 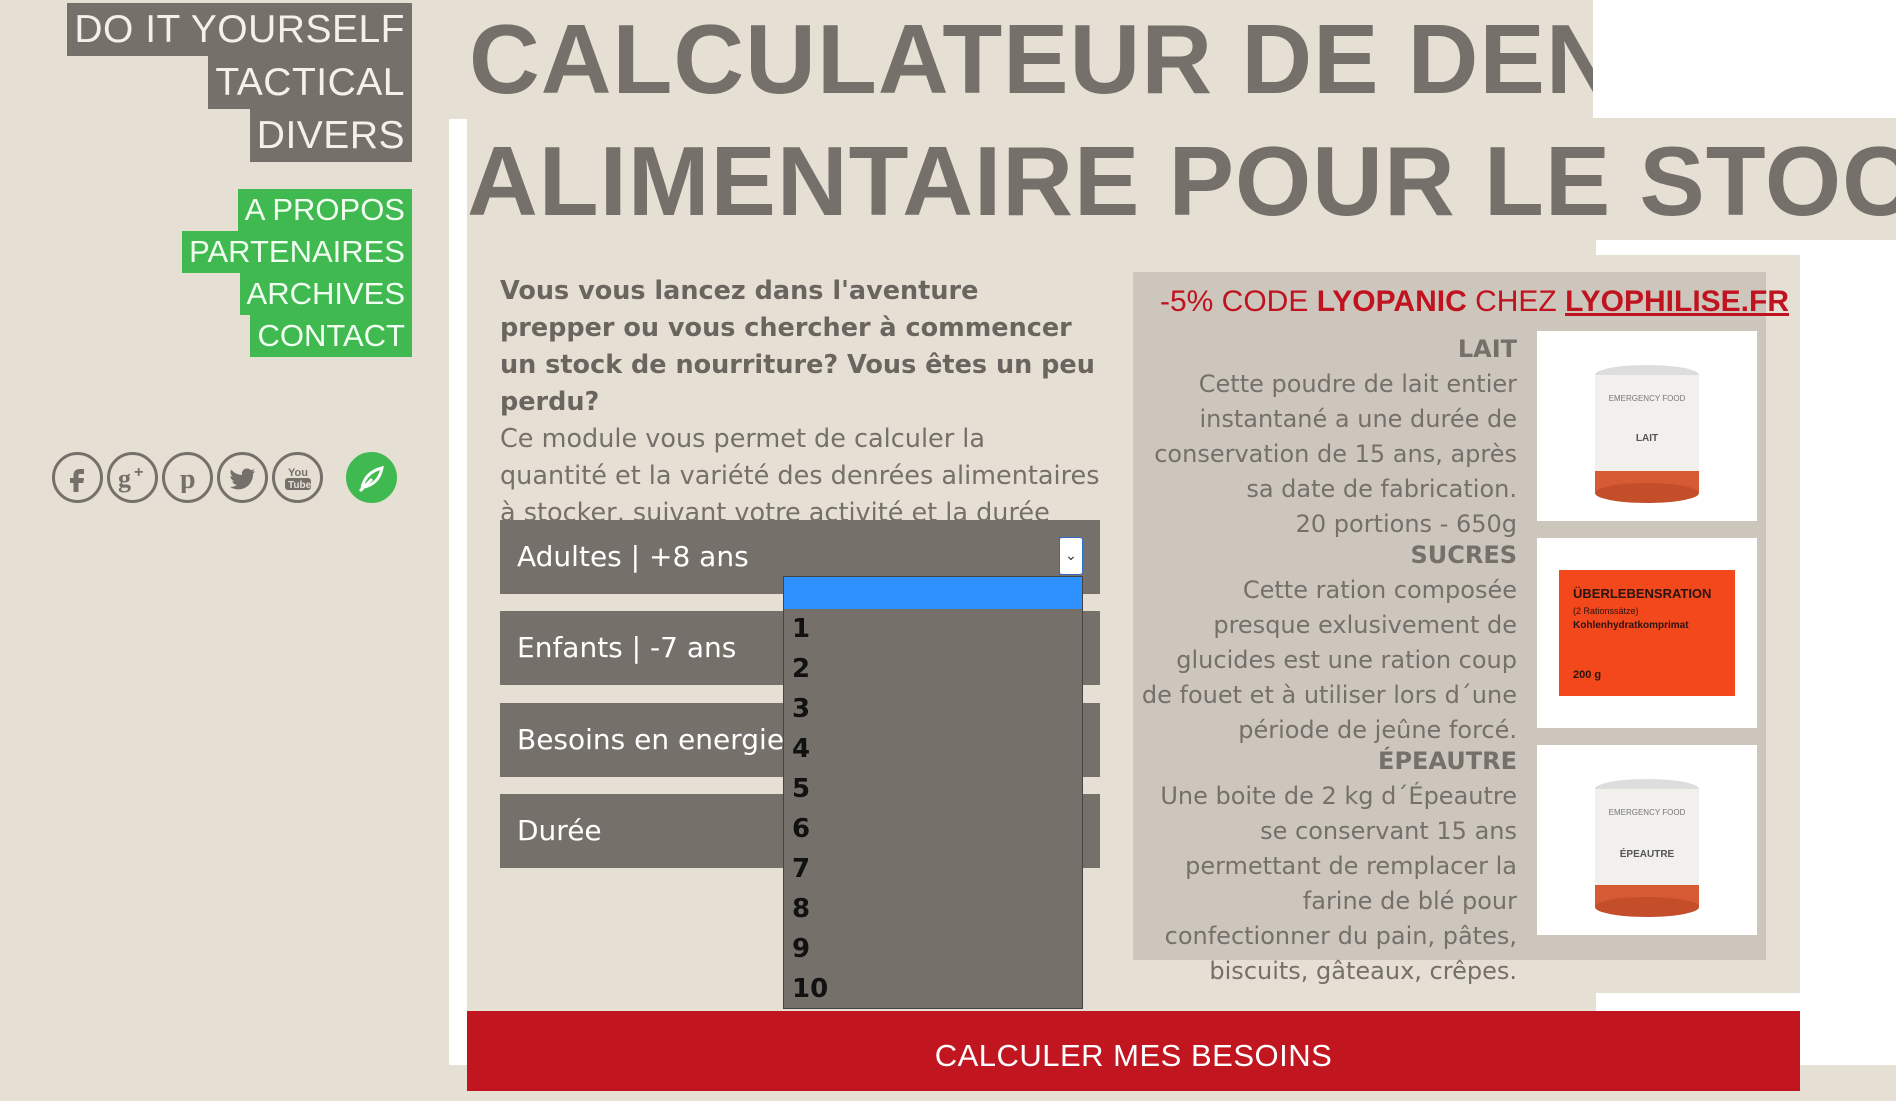 I want to click on chevron-down-icon: ⌄, so click(x=1071, y=556).